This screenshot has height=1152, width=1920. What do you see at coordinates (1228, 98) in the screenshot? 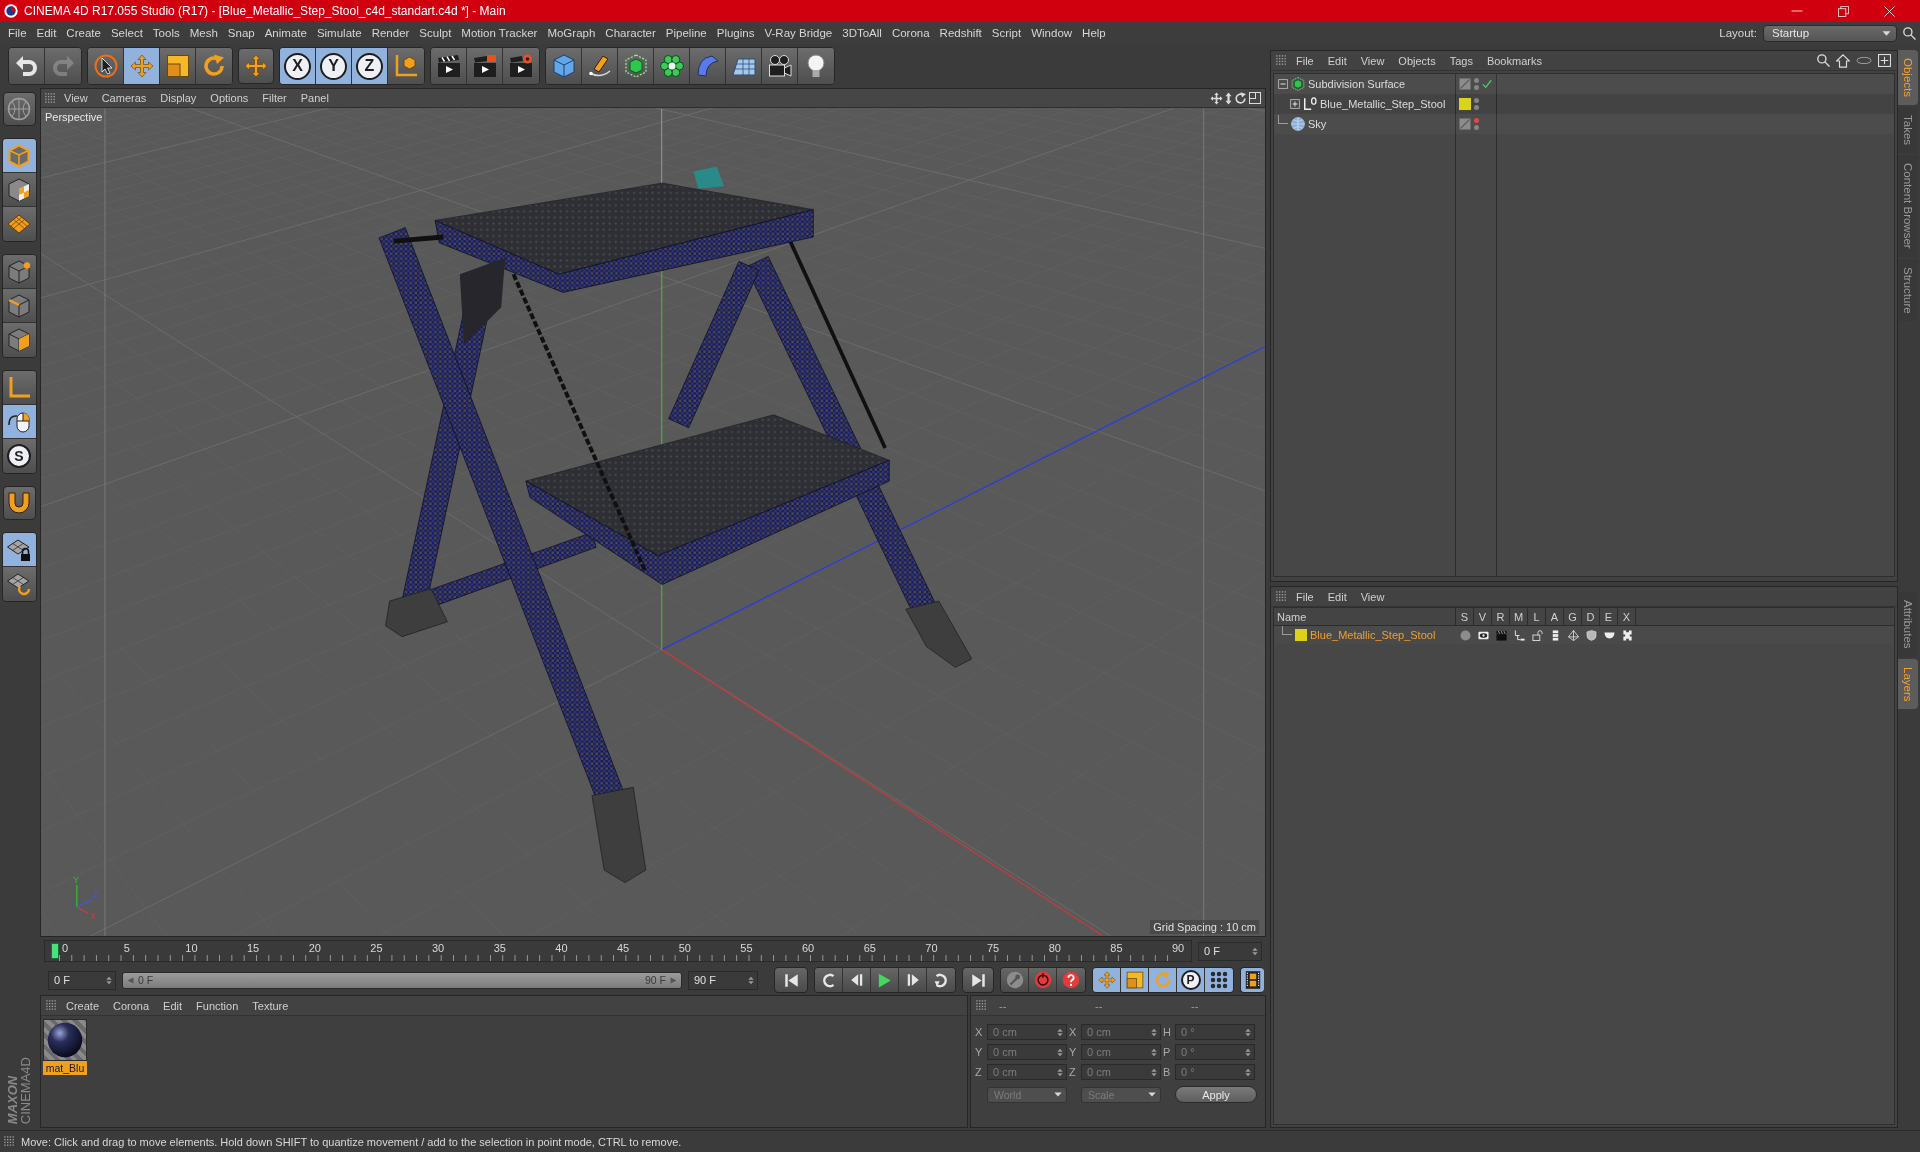
I see `zoom-view-icon` at bounding box center [1228, 98].